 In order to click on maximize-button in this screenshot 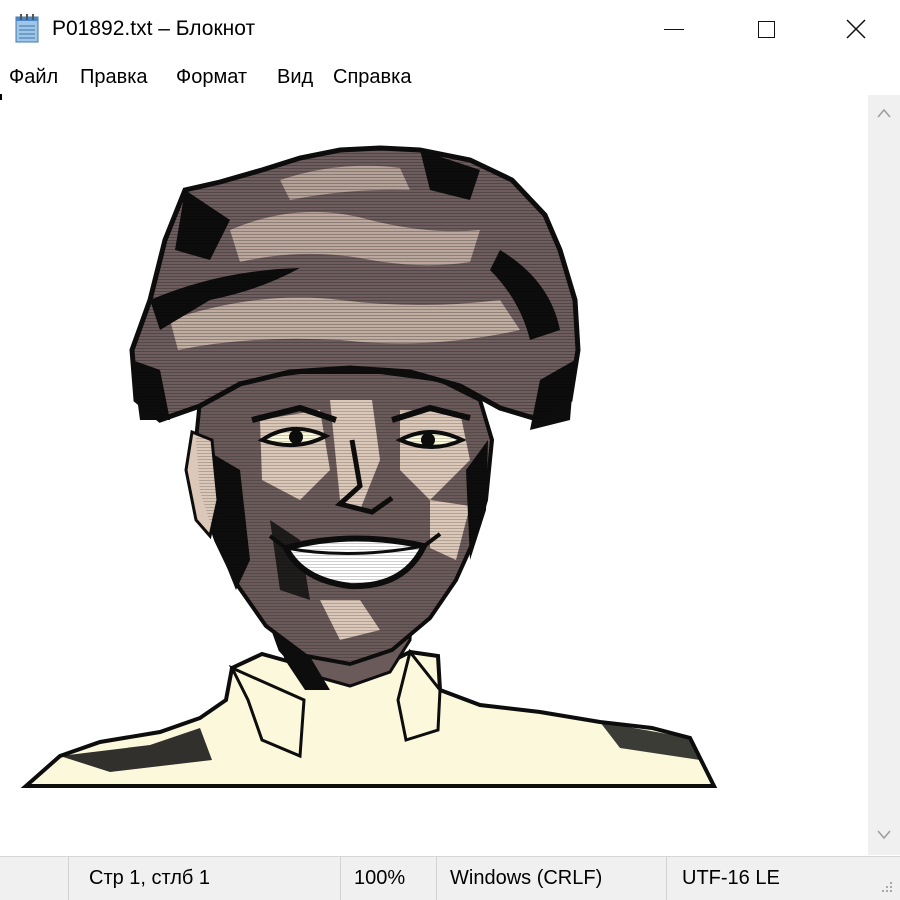, I will do `click(766, 29)`.